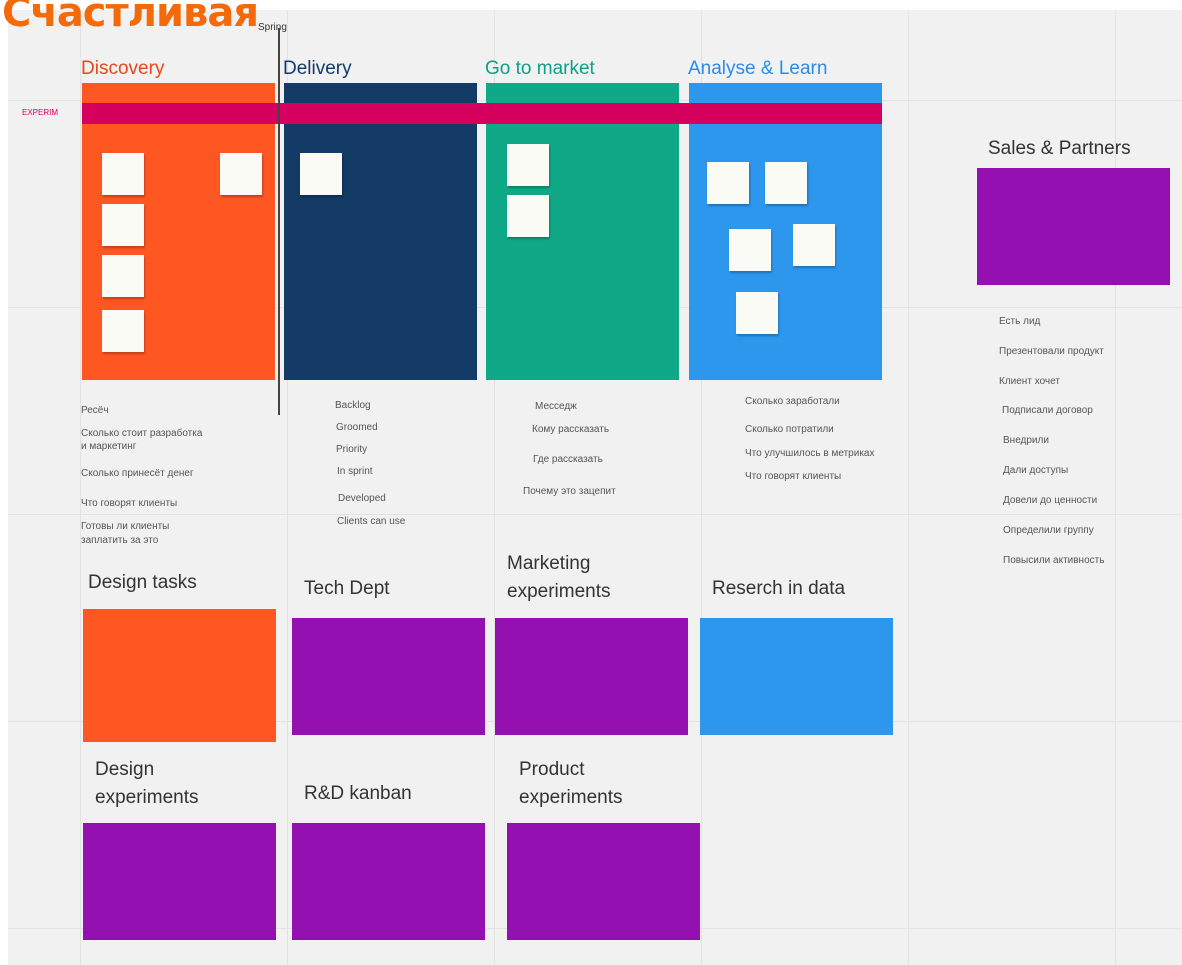 The image size is (1182, 965). What do you see at coordinates (810, 453) in the screenshot?
I see `analyse-note: Что улучшилось в метриках` at bounding box center [810, 453].